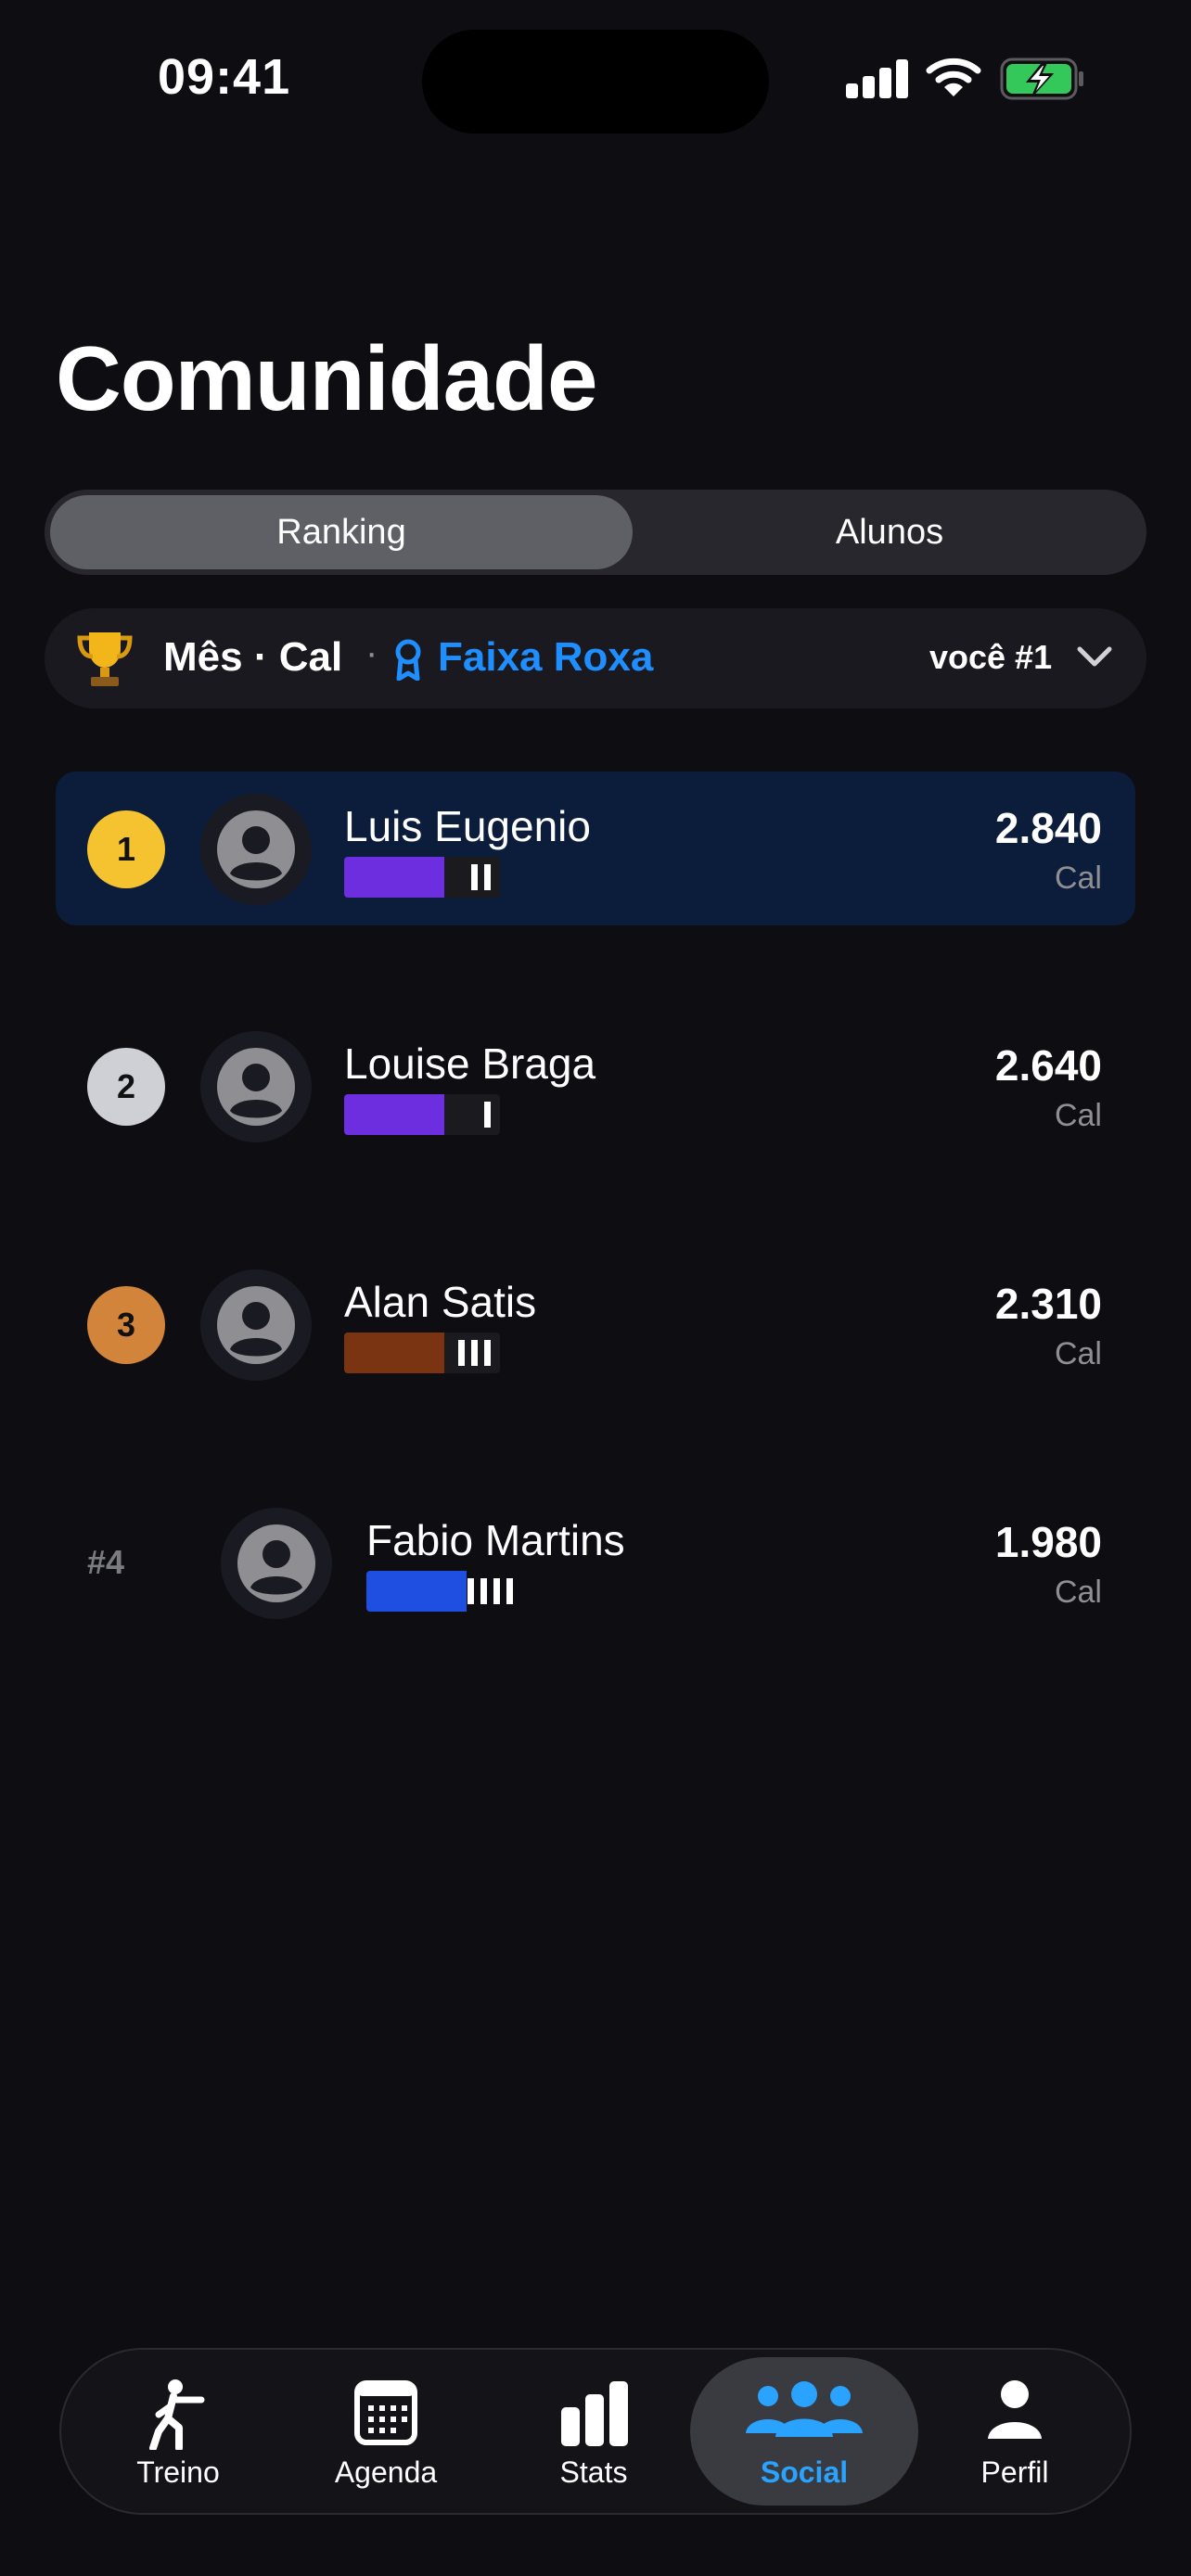 The image size is (1191, 2576). I want to click on rank-medal: 1, so click(126, 849).